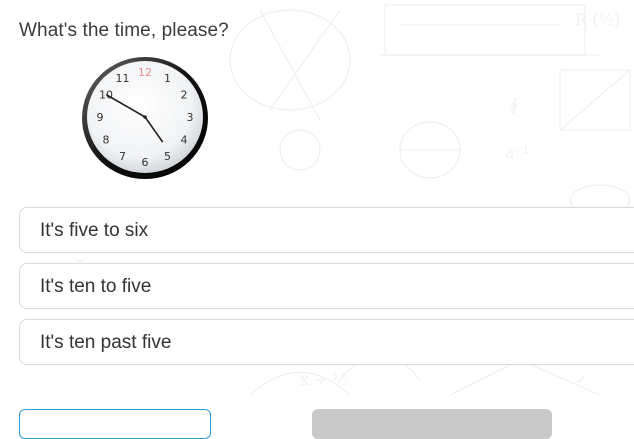 The height and width of the screenshot is (439, 634). What do you see at coordinates (145, 162) in the screenshot?
I see `clock-number-6: 6` at bounding box center [145, 162].